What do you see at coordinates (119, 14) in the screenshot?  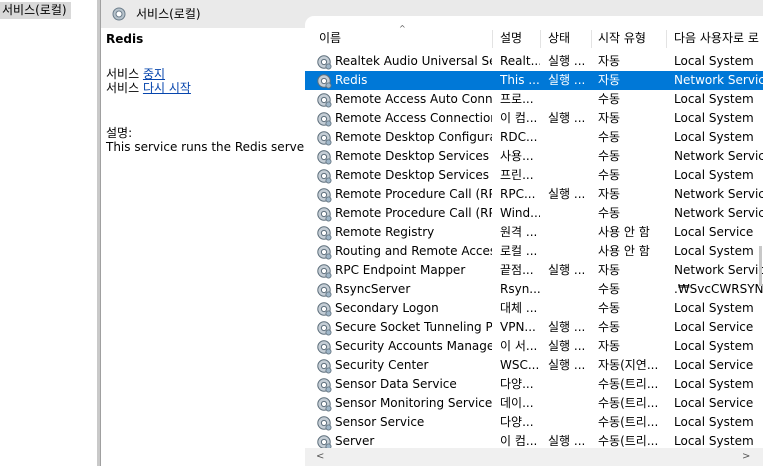 I see `gear-icon` at bounding box center [119, 14].